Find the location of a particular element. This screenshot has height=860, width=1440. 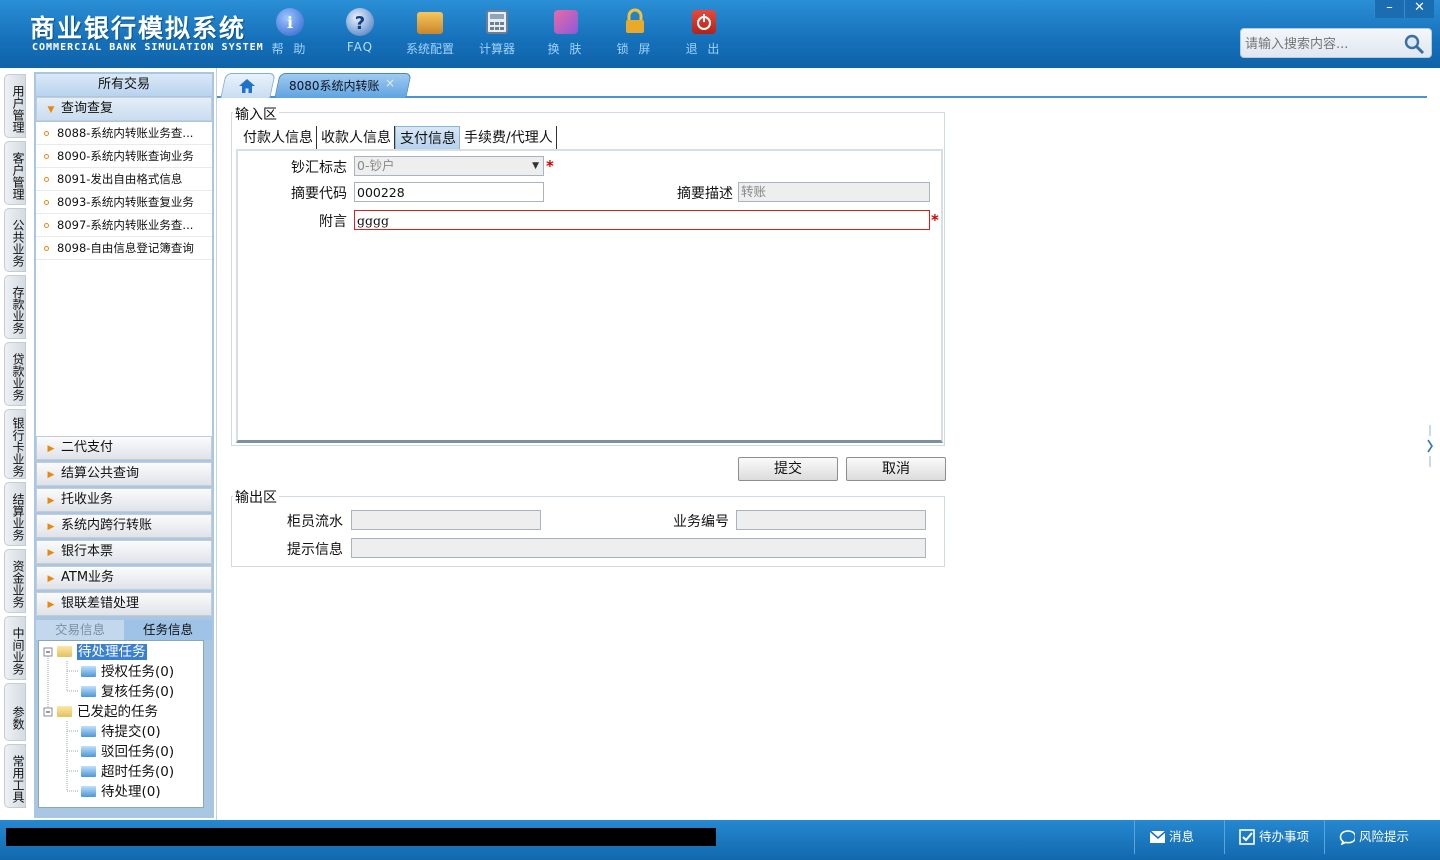

exit-button: 退 出 is located at coordinates (704, 36).